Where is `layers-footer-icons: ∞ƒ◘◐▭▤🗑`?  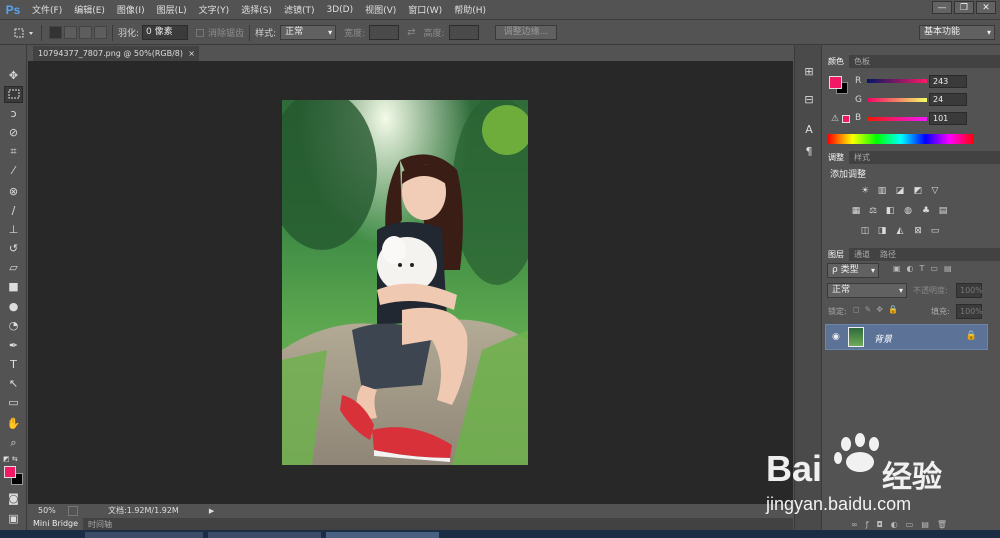 layers-footer-icons: ∞ƒ◘◐▭▤🗑 is located at coordinates (903, 524).